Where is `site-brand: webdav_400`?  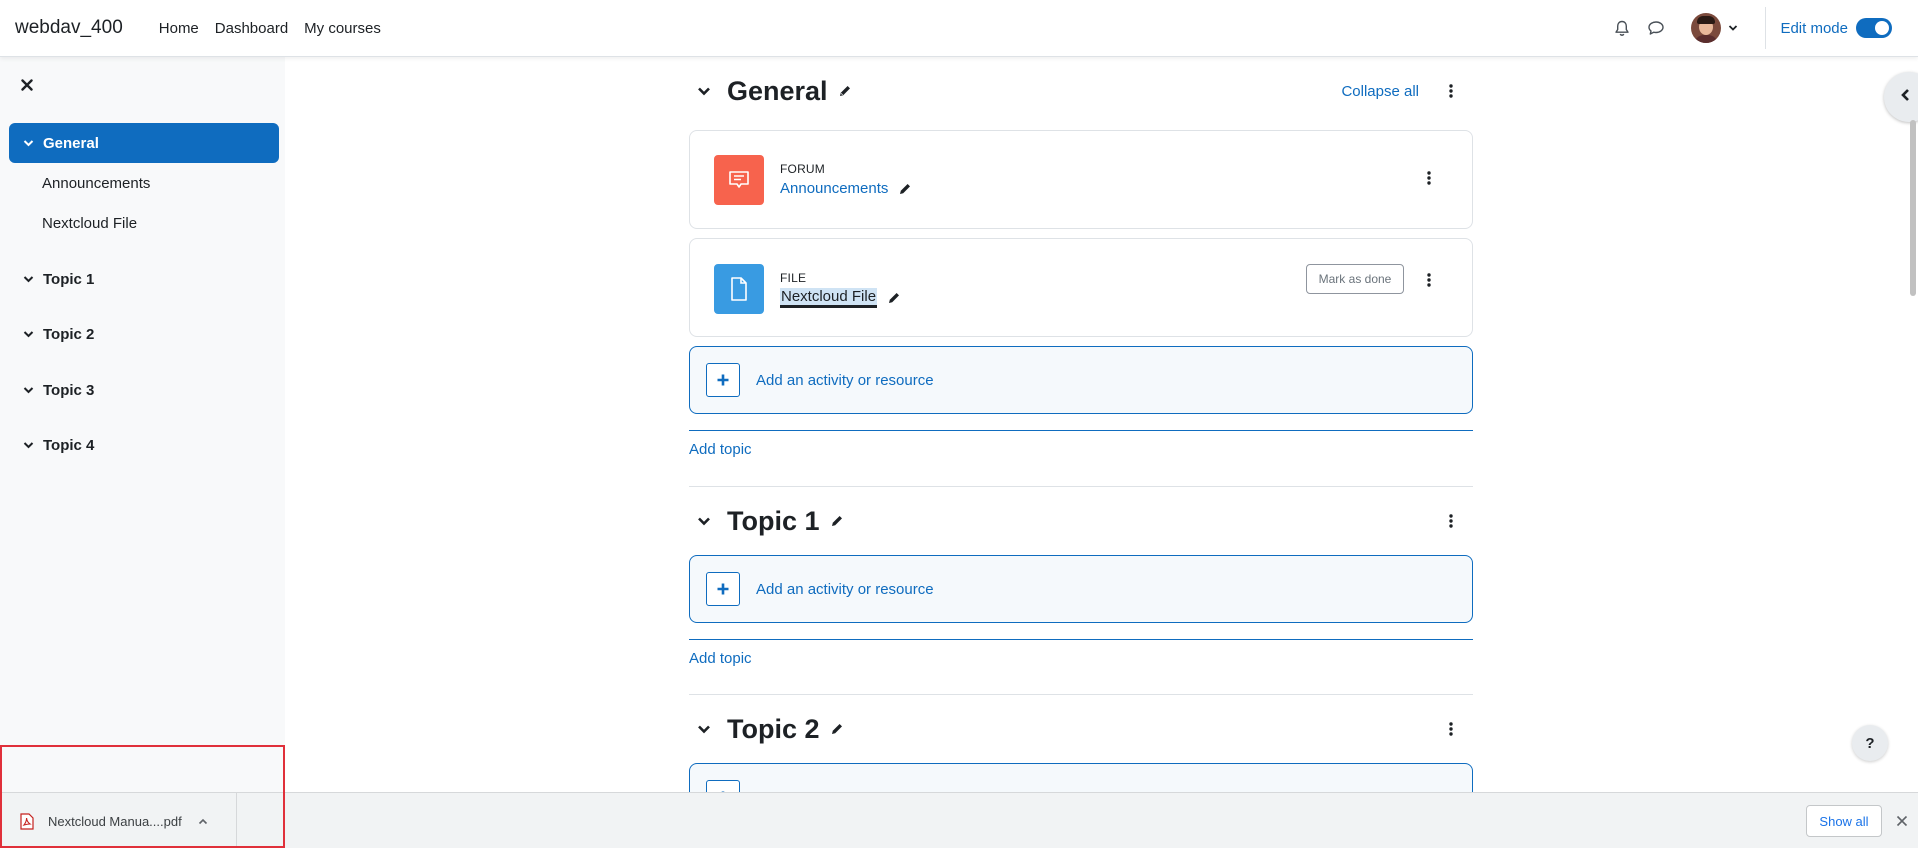
site-brand: webdav_400 is located at coordinates (69, 28).